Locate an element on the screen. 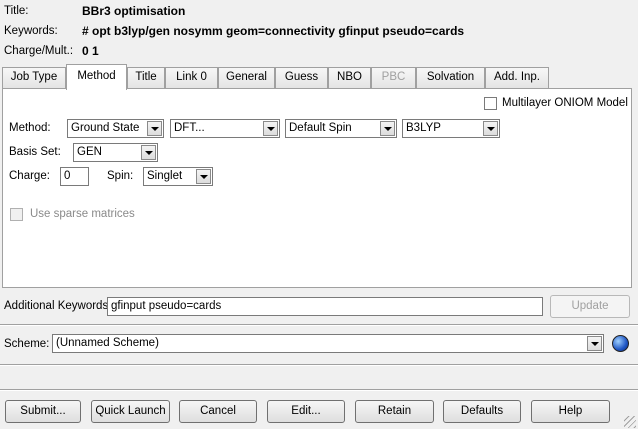  additional-keywords-input: gfinput pseudo=cards is located at coordinates (325, 306).